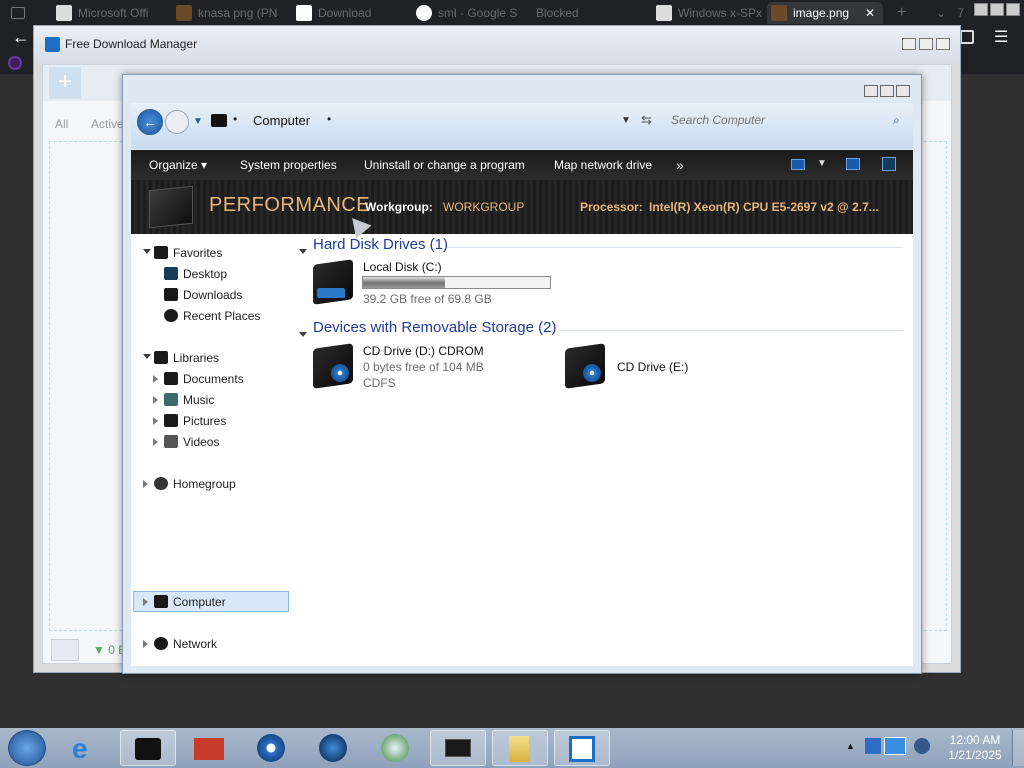 This screenshot has height=768, width=1024. I want to click on taskbar-fdm, so click(582, 748).